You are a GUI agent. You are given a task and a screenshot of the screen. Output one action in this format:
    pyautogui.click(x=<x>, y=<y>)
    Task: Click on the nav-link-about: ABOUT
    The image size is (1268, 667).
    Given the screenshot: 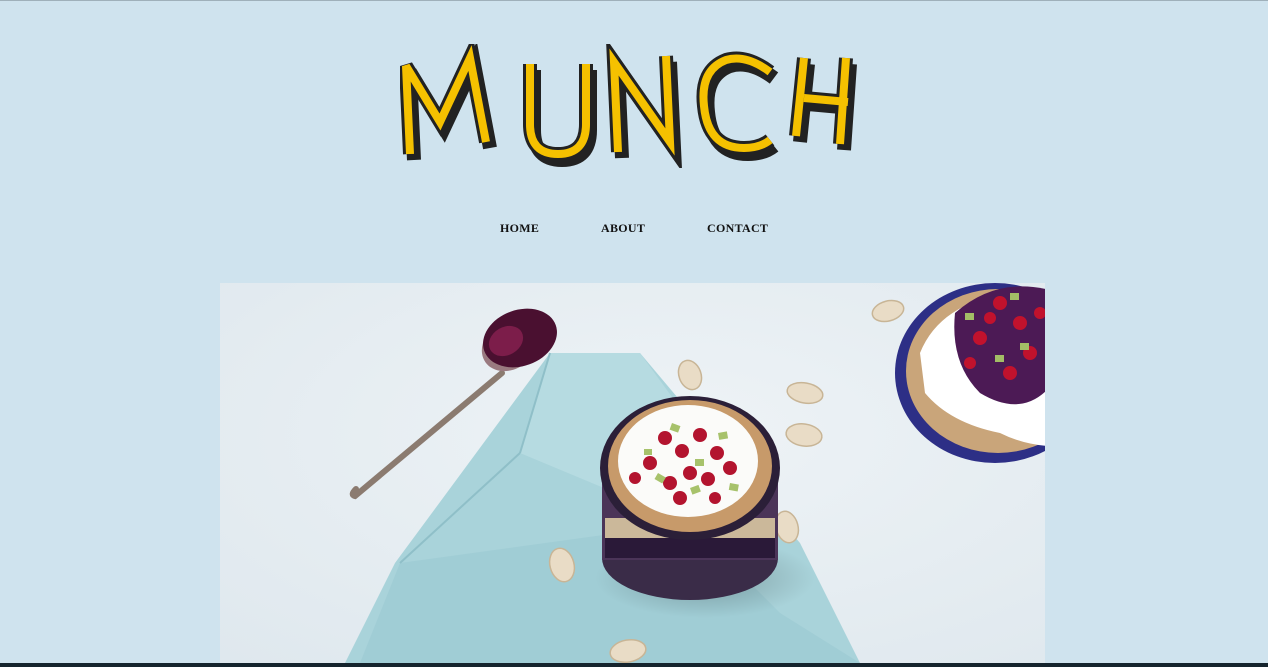 What is the action you would take?
    pyautogui.click(x=623, y=228)
    